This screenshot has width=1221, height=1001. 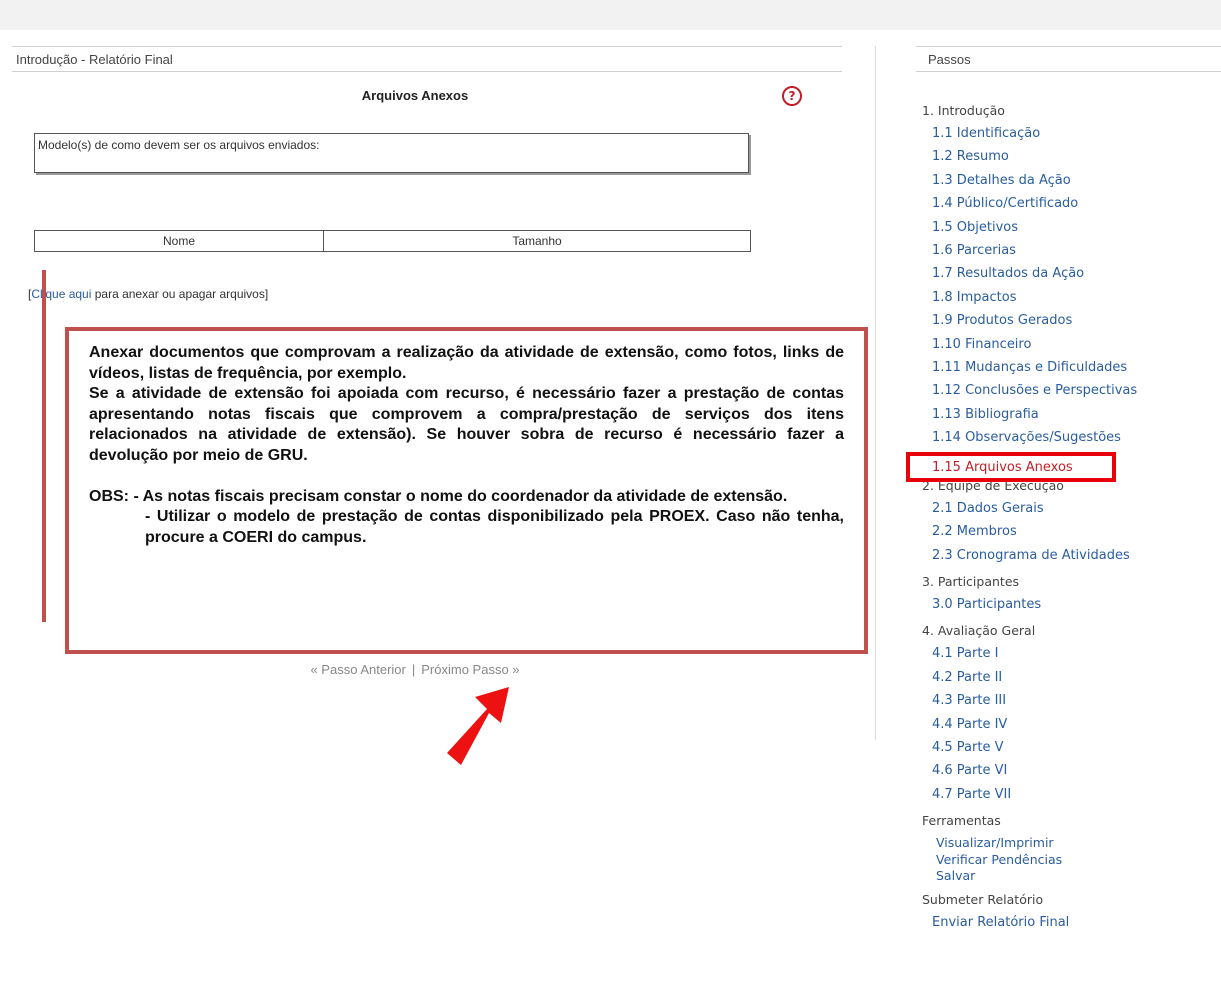 What do you see at coordinates (61, 294) in the screenshot?
I see `attach-files-link: Clique aqui` at bounding box center [61, 294].